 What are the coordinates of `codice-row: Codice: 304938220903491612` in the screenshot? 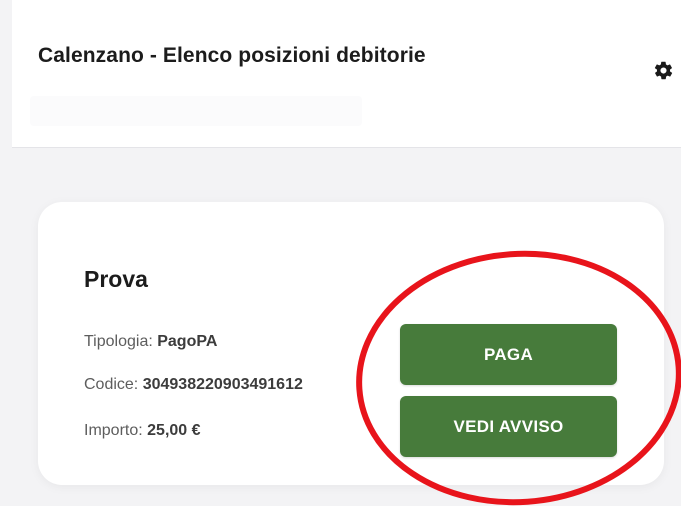 It's located at (229, 385).